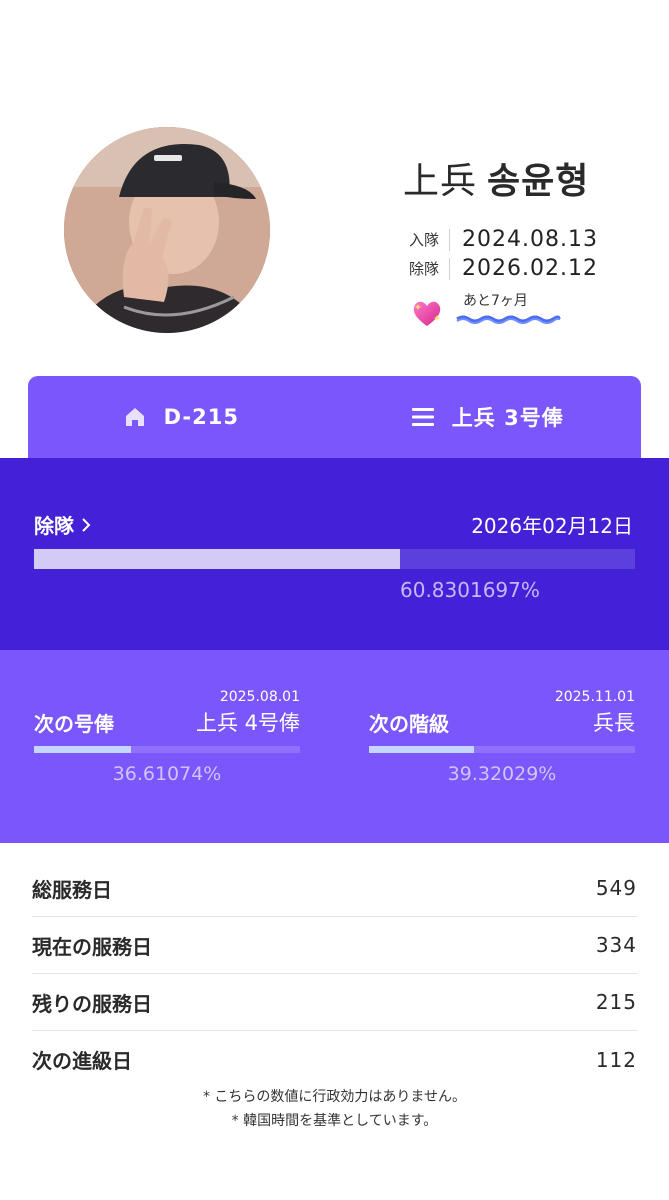 The width and height of the screenshot is (669, 1200). I want to click on stat-label: 現在の服務日, so click(92, 946).